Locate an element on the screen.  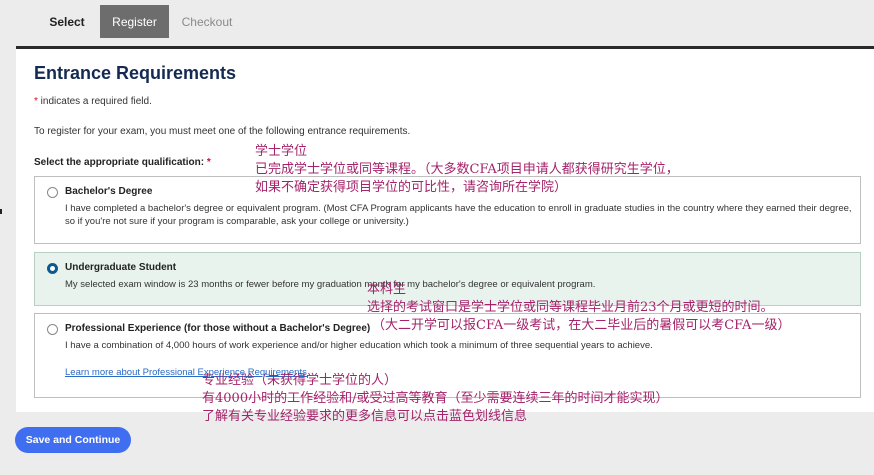
annotation-text: 专业经验（未获得学士学位的人） is located at coordinates (300, 380).